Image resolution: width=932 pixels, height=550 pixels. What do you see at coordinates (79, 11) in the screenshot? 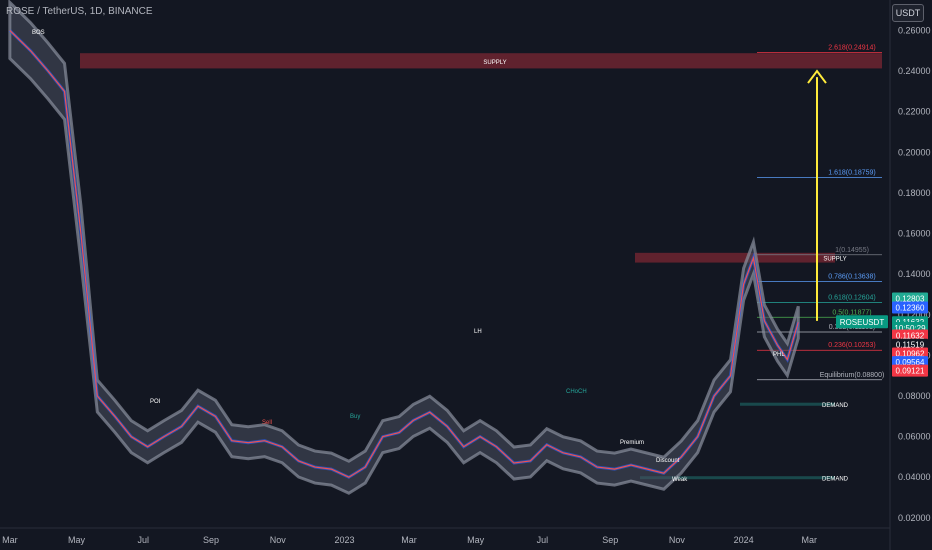
I see `chart-title: ROSE / TetherUS, 1D, BINANCE` at bounding box center [79, 11].